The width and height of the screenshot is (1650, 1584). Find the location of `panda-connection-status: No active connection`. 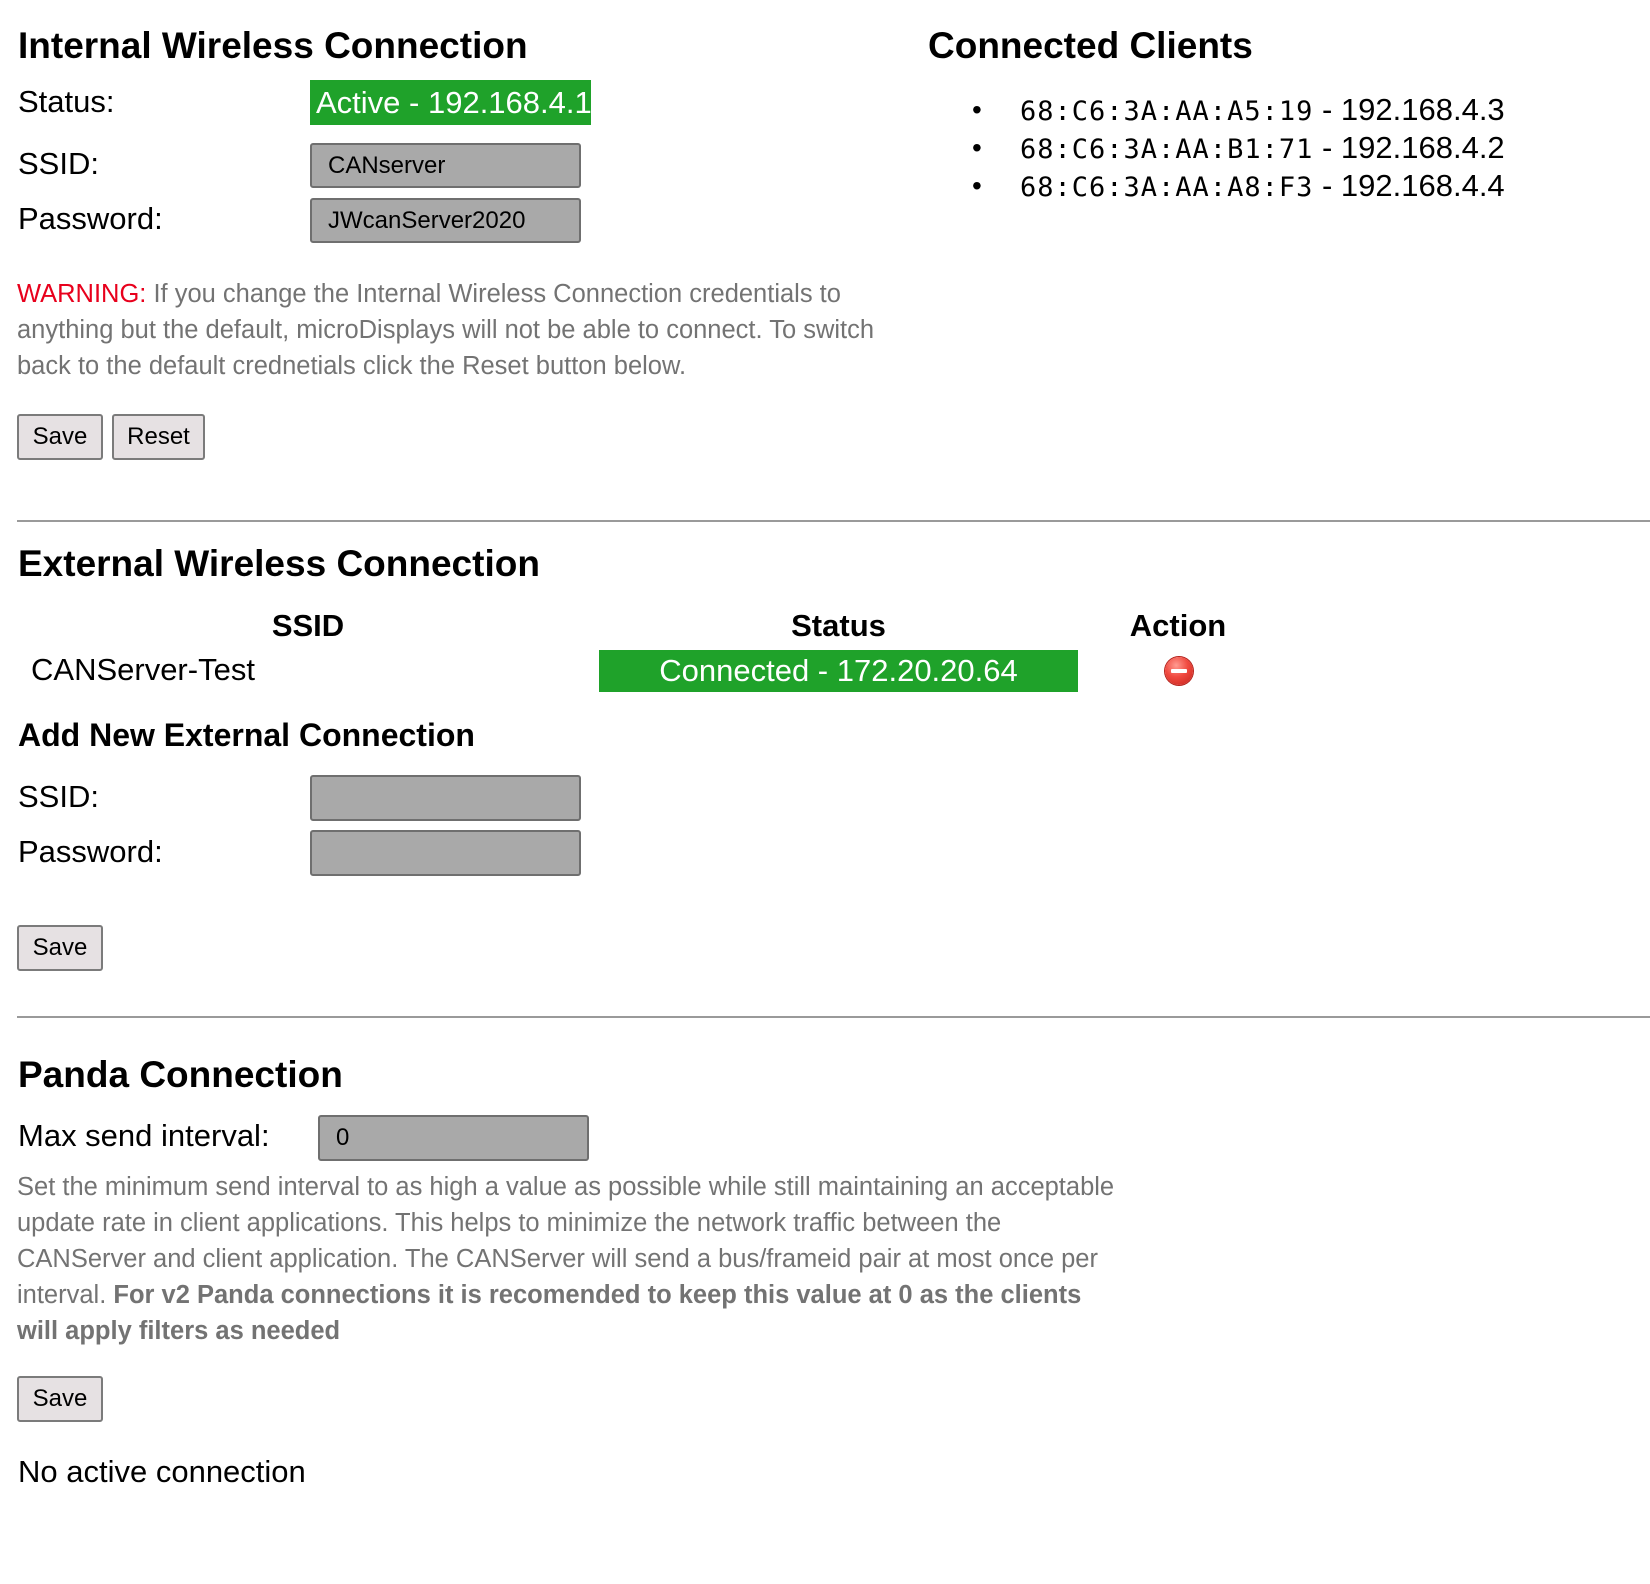

panda-connection-status: No active connection is located at coordinates (162, 1471).